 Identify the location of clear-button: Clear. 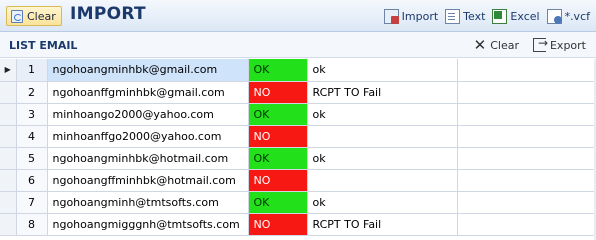
(34, 16).